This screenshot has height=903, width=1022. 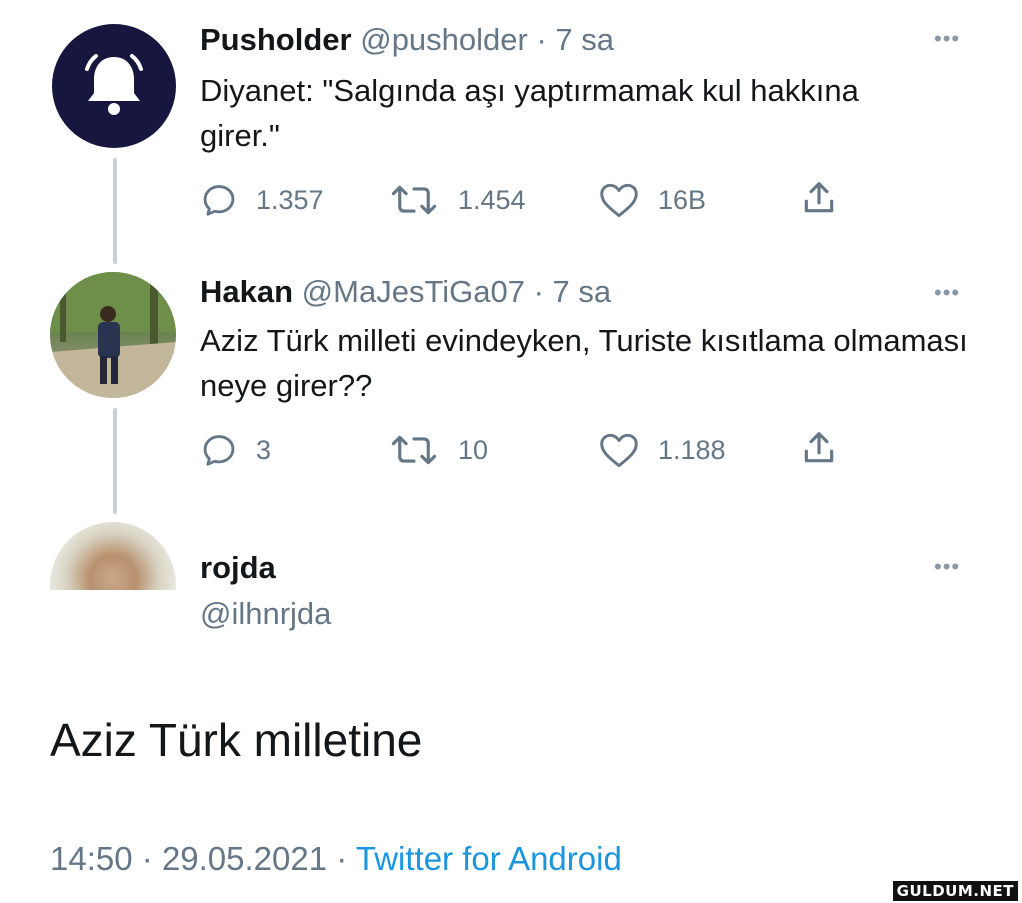 I want to click on retweet-button: 1.454, so click(x=457, y=200).